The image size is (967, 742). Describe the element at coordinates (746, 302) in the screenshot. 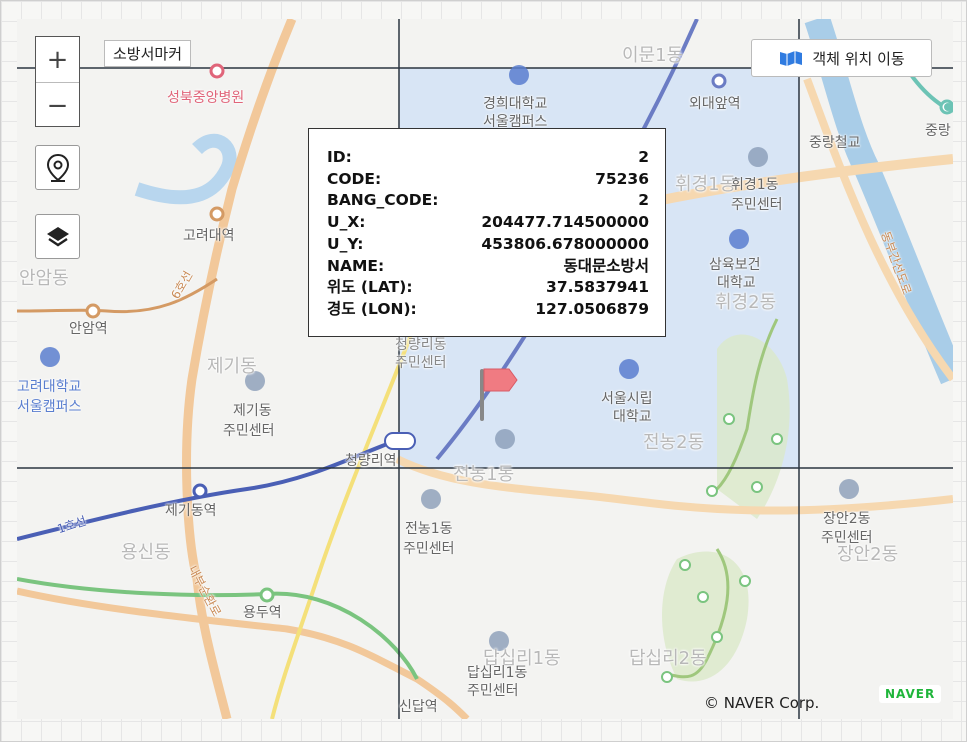

I see `map-label: 휘경2동` at that location.